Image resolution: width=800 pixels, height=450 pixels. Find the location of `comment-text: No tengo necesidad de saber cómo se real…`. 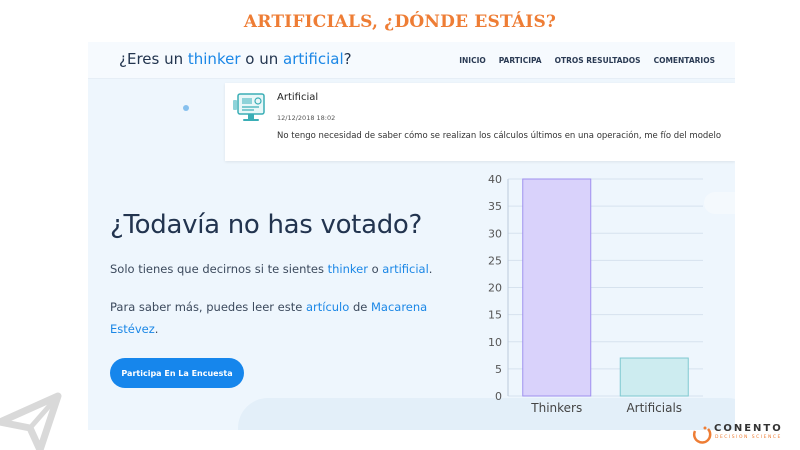

comment-text: No tengo necesidad de saber cómo se real… is located at coordinates (499, 136).